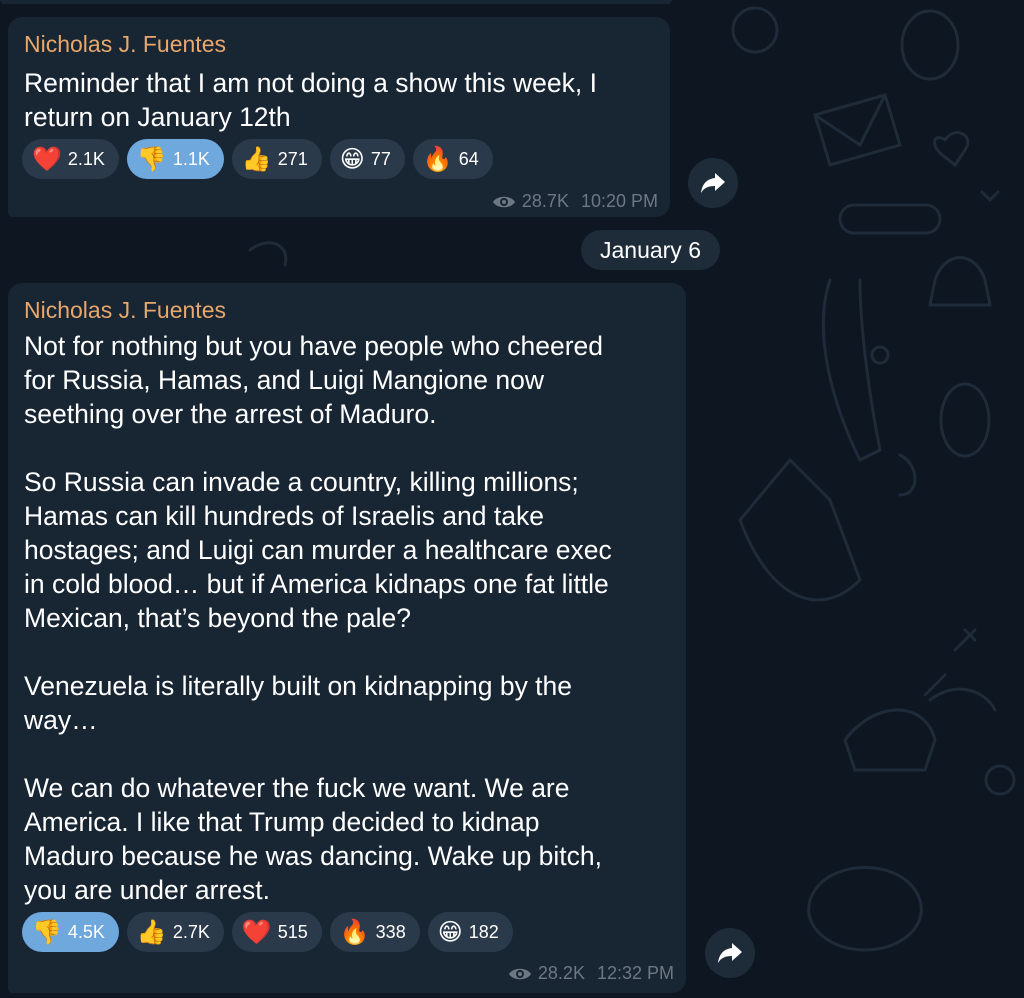  I want to click on reaction-thumbs-up: 👍 2.7K, so click(175, 932).